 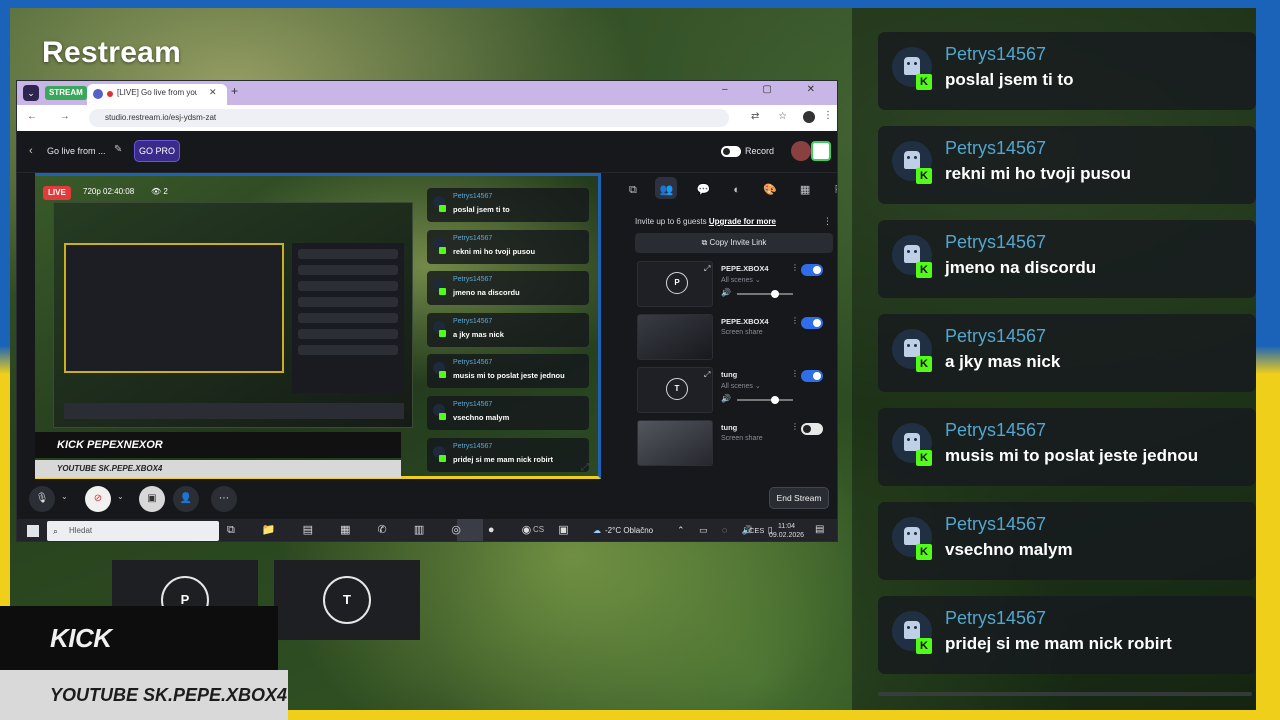 I want to click on chat-text: musis mi to poslat jeste jednou, so click(x=1072, y=455).